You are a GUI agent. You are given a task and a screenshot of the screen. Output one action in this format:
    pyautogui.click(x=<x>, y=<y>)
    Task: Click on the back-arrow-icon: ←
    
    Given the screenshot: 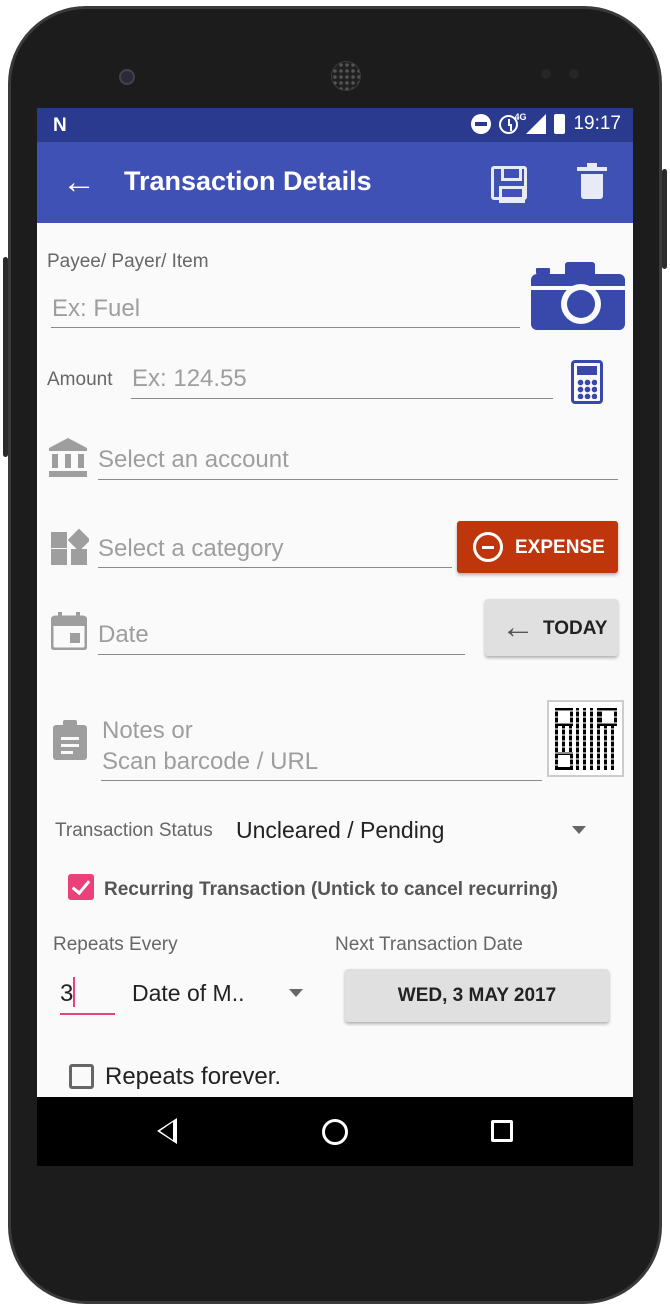 What is the action you would take?
    pyautogui.click(x=79, y=182)
    